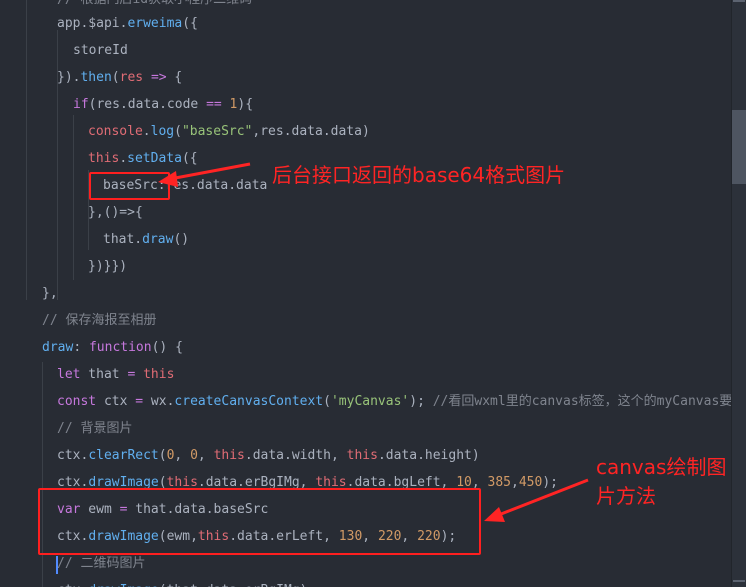 The height and width of the screenshot is (587, 746). Describe the element at coordinates (738, 293) in the screenshot. I see `vertical-scrollbar` at that location.